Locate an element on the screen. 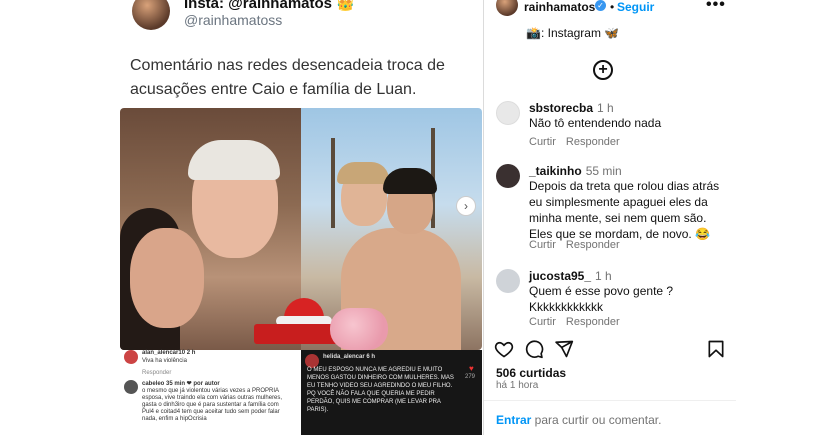  heart-icon: ♥ is located at coordinates (471, 368).